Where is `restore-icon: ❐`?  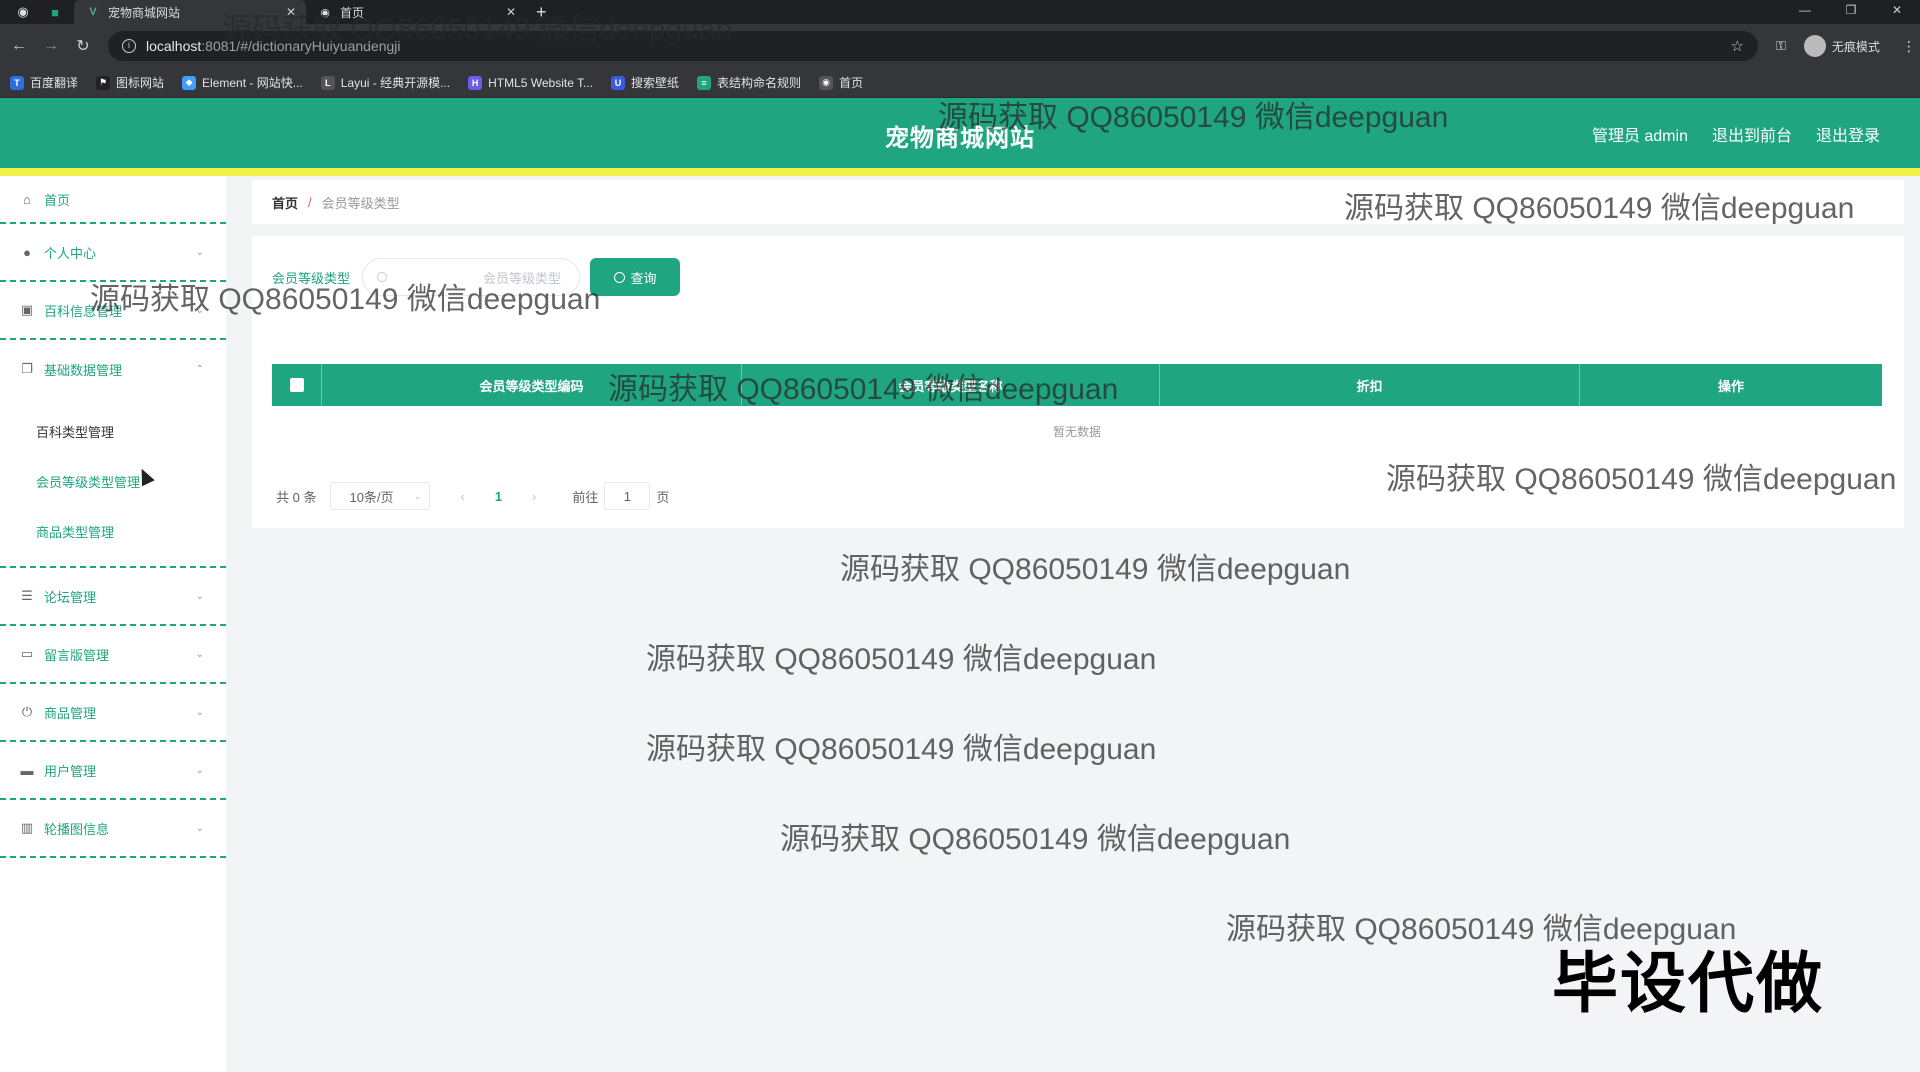 restore-icon: ❐ is located at coordinates (1851, 10).